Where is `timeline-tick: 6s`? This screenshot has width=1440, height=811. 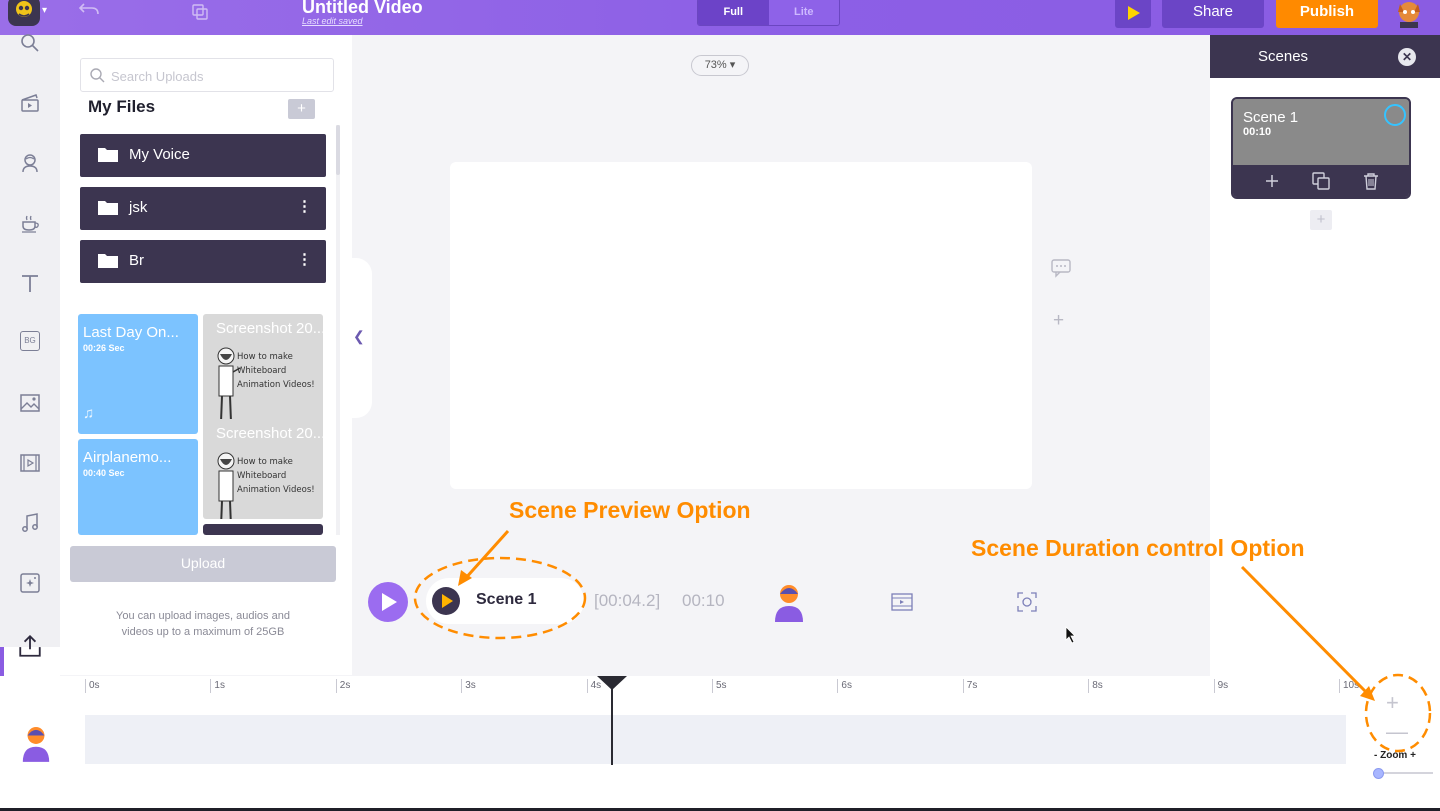
timeline-tick: 6s is located at coordinates (844, 686).